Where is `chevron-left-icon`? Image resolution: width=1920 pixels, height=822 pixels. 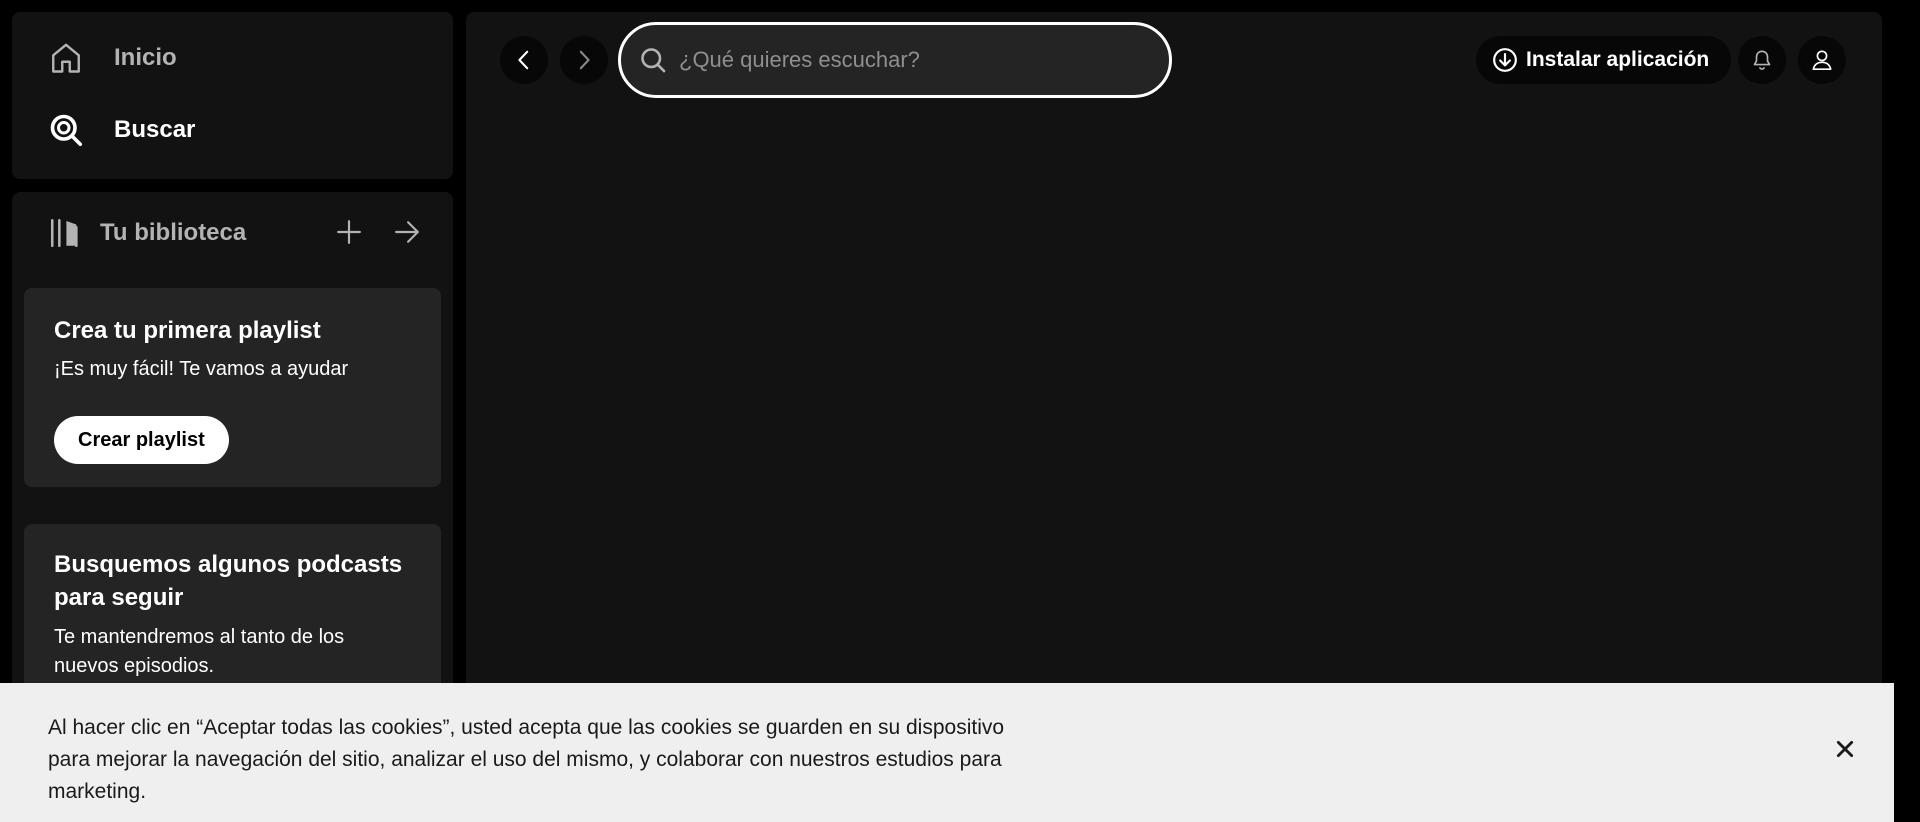
chevron-left-icon is located at coordinates (523, 60).